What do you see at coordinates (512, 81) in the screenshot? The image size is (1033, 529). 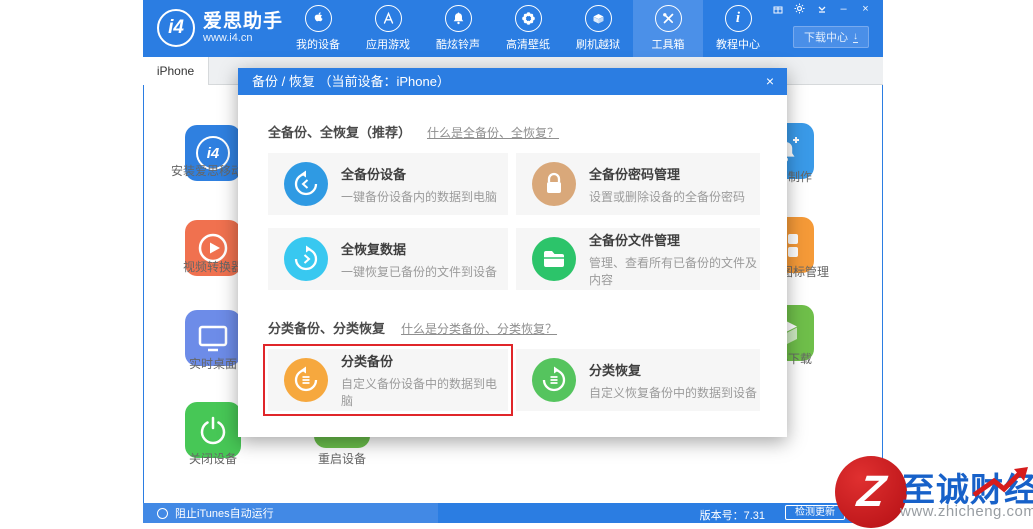 I see `modal-title: 备份 / 恢复 （当前设备：iPhone）` at bounding box center [512, 81].